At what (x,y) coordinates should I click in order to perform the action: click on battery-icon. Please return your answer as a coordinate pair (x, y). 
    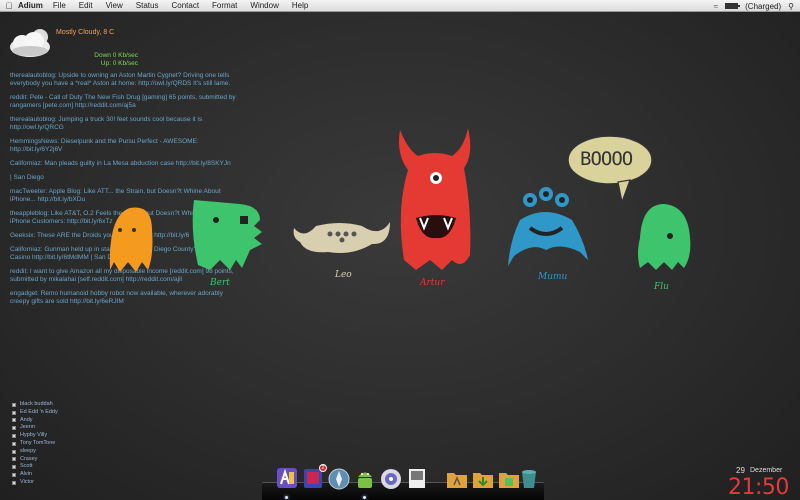
    Looking at the image, I should click on (733, 6).